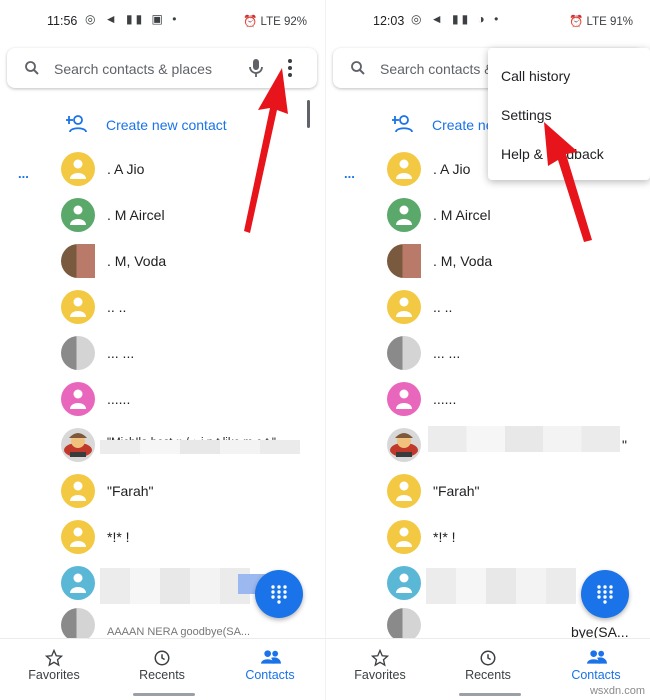  I want to click on menu-item-label: Call history, so click(536, 76).